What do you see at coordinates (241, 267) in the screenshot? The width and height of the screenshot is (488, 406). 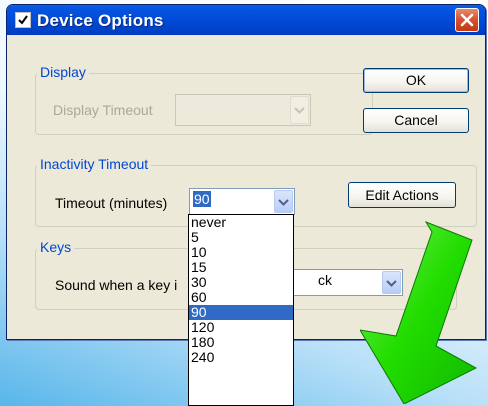 I see `timeout-option: 15` at bounding box center [241, 267].